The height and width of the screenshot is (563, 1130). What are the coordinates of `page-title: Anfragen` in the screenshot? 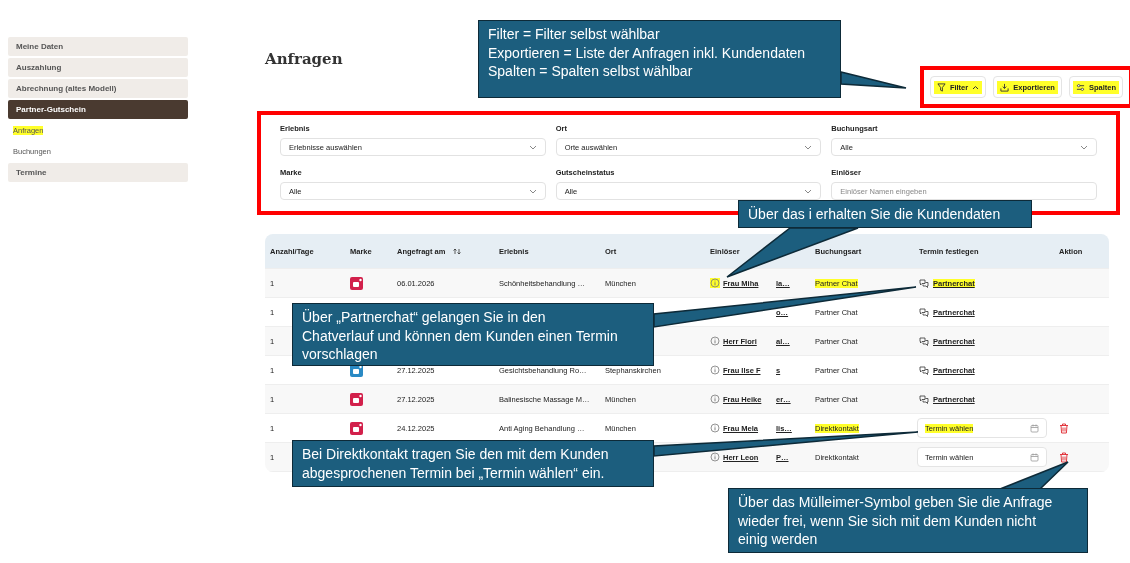 It's located at (304, 59).